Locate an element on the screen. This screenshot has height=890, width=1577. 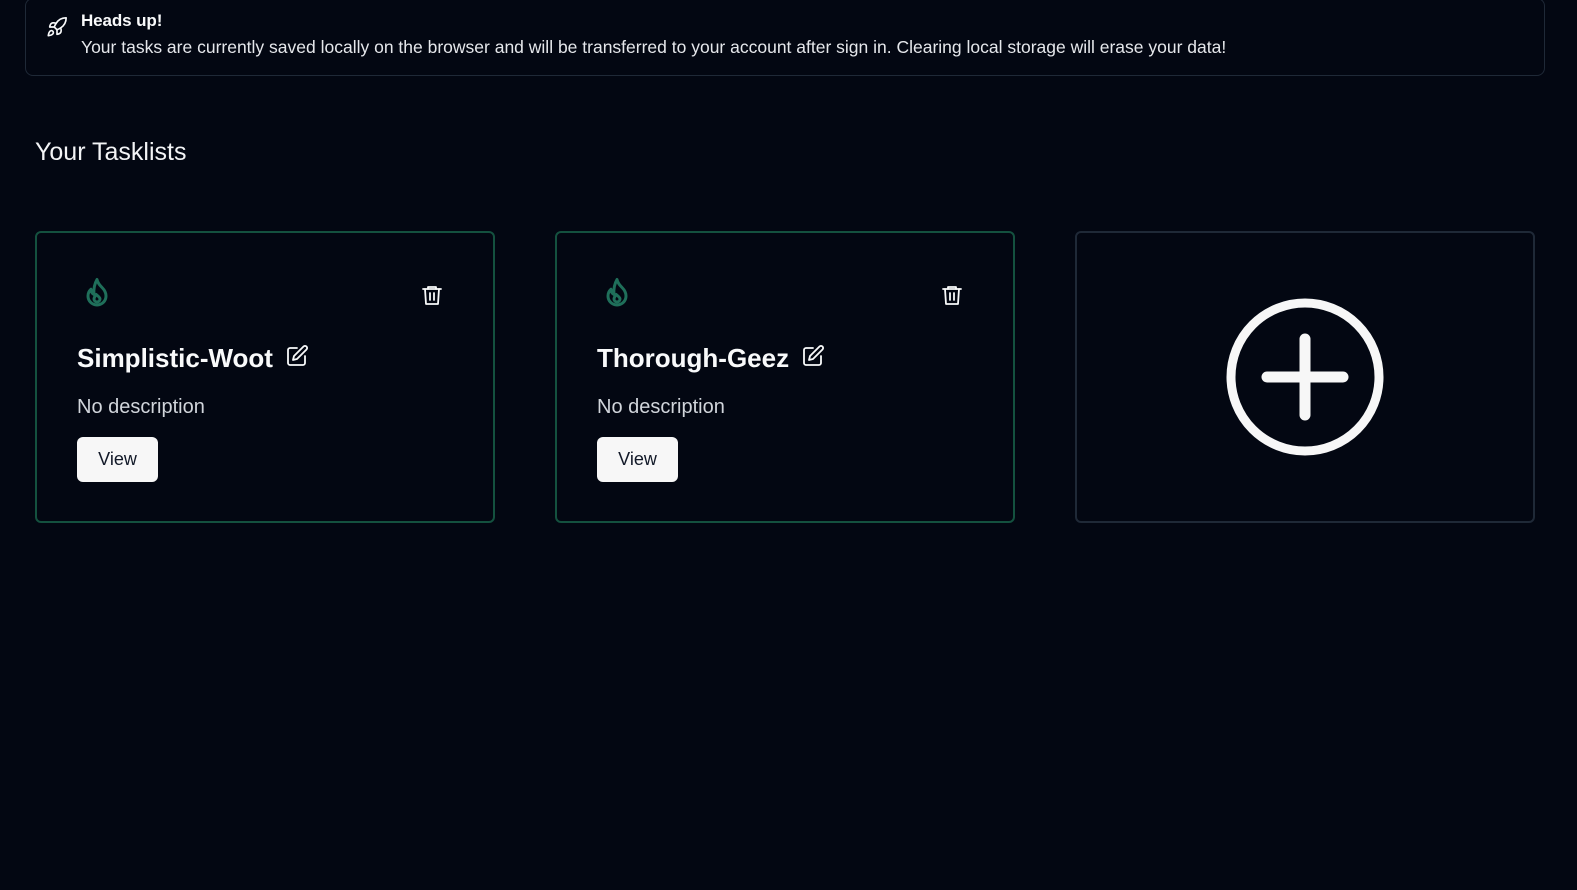
add-tasklist-button is located at coordinates (1305, 377).